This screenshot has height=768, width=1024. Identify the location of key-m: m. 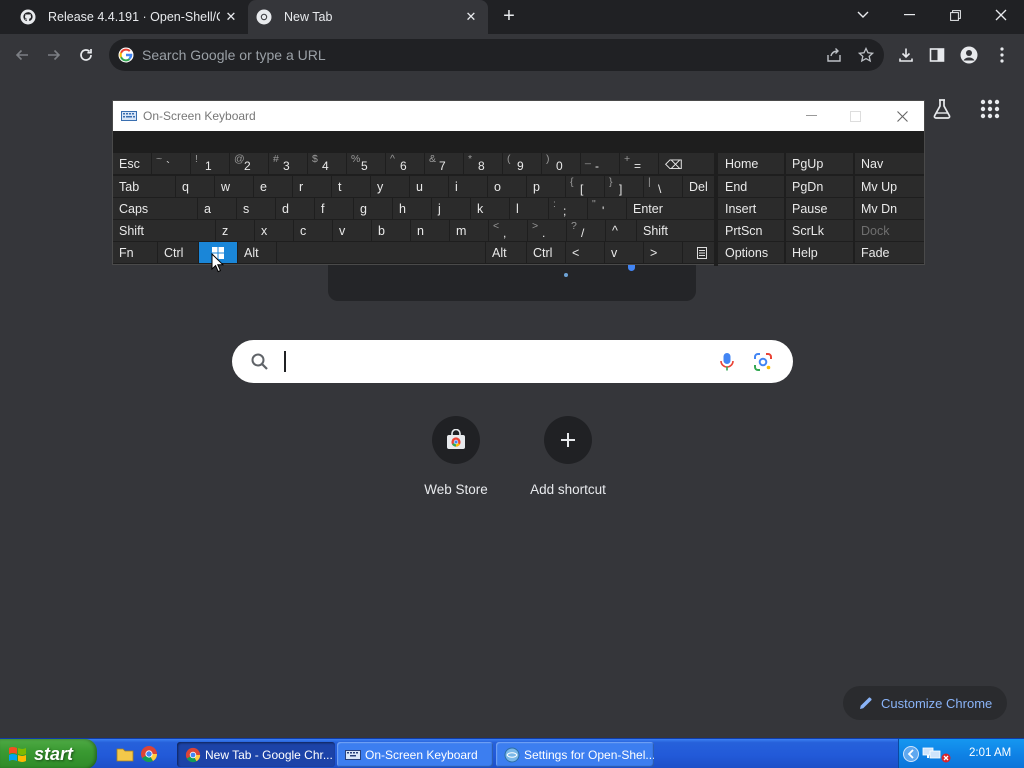
(469, 230).